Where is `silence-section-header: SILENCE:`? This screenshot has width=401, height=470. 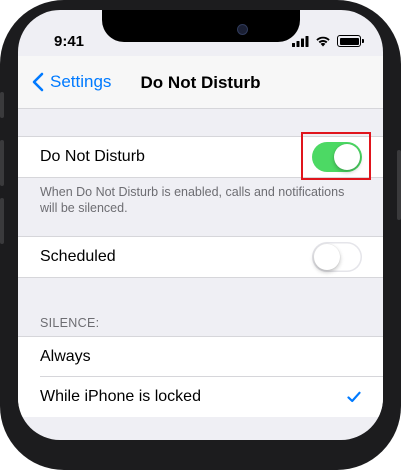 silence-section-header: SILENCE: is located at coordinates (70, 323).